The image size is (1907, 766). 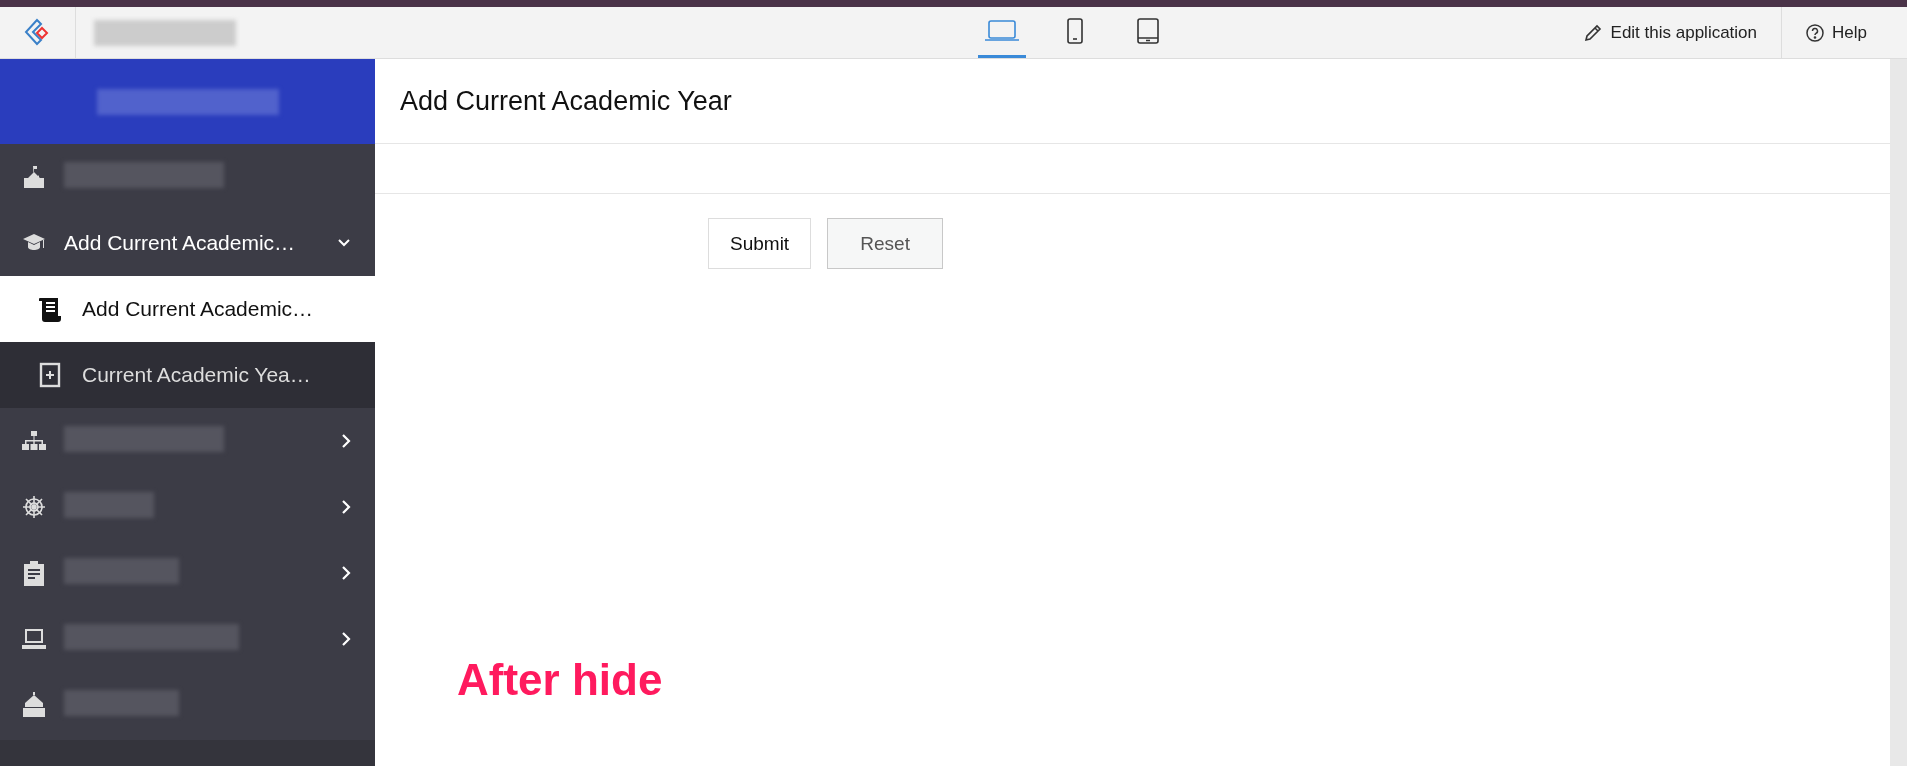 I want to click on spider-web-icon, so click(x=34, y=507).